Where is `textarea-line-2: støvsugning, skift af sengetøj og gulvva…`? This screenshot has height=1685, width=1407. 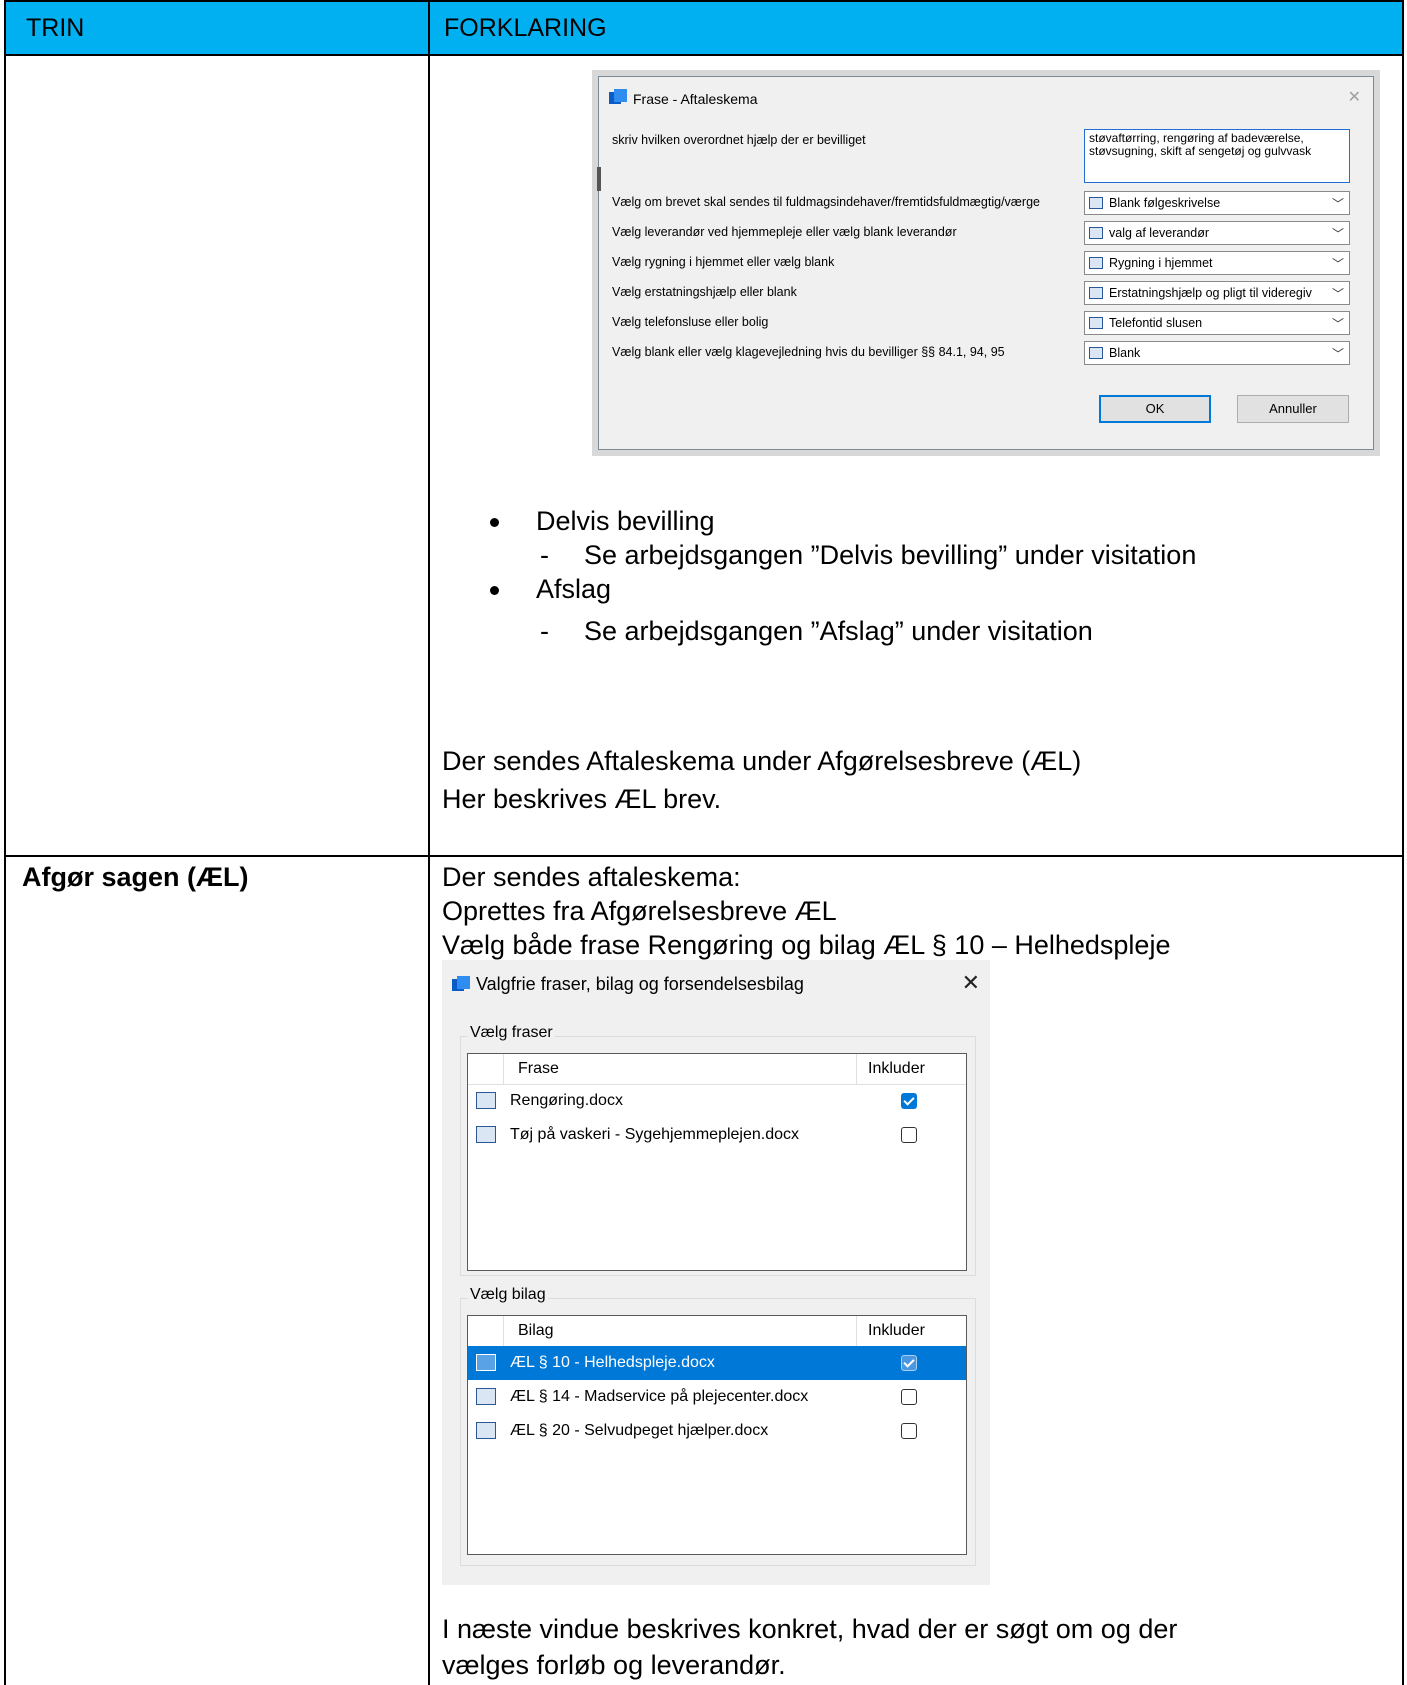 textarea-line-2: støvsugning, skift af sengetøj og gulvva… is located at coordinates (1200, 151).